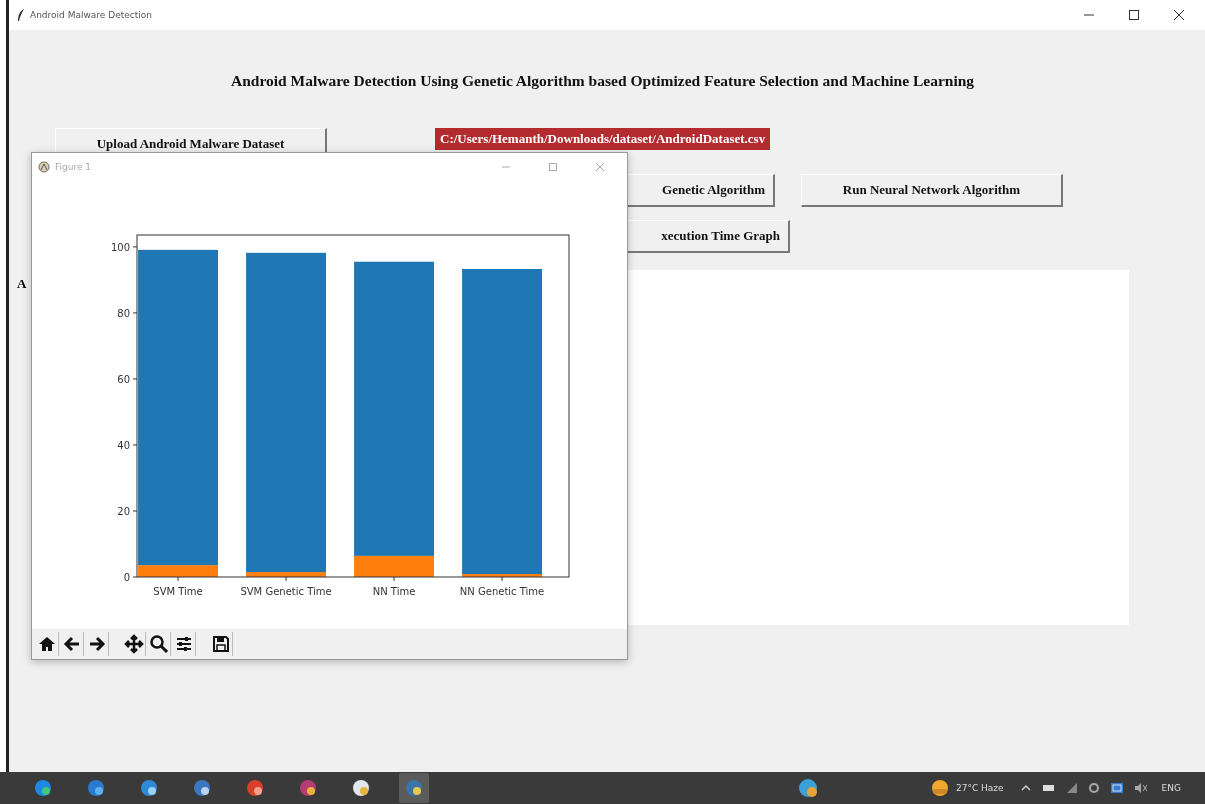  What do you see at coordinates (1134, 15) in the screenshot?
I see `maximize-icon` at bounding box center [1134, 15].